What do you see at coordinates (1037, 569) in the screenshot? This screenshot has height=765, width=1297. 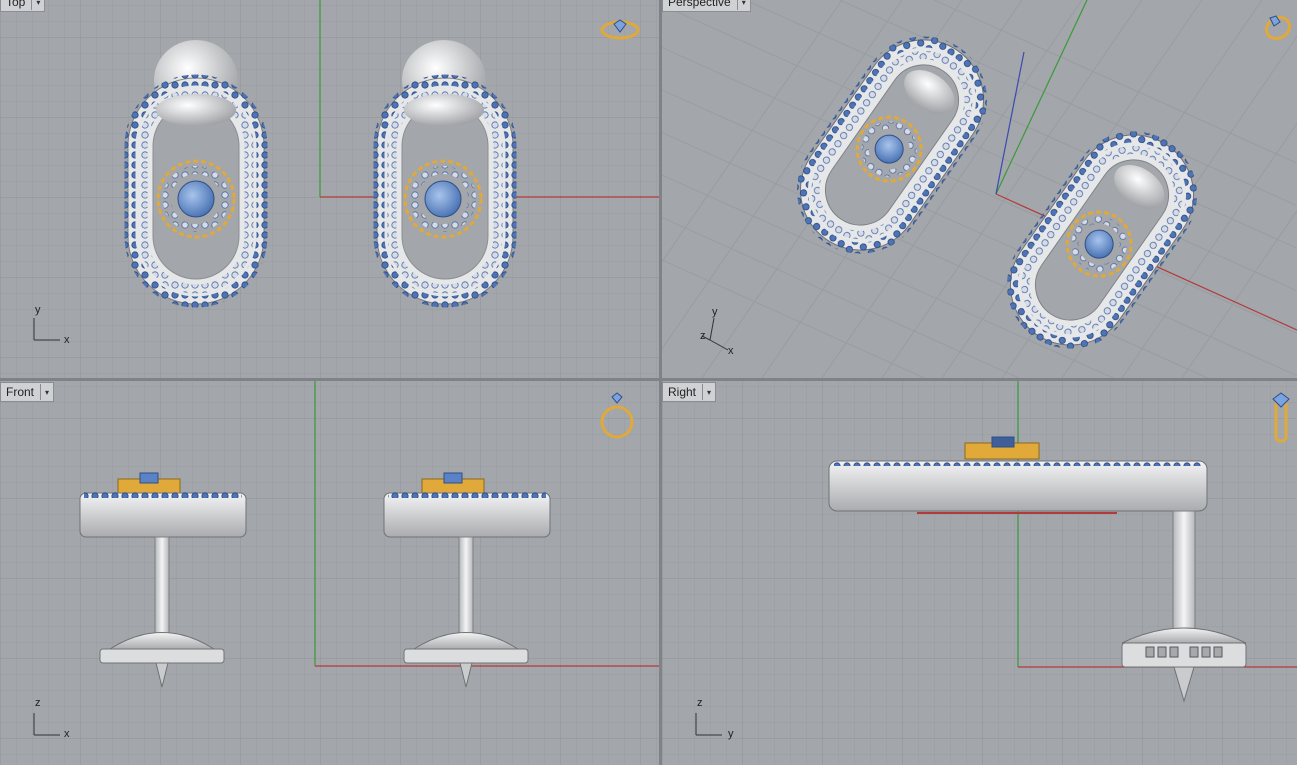 I see `earring-side-right` at bounding box center [1037, 569].